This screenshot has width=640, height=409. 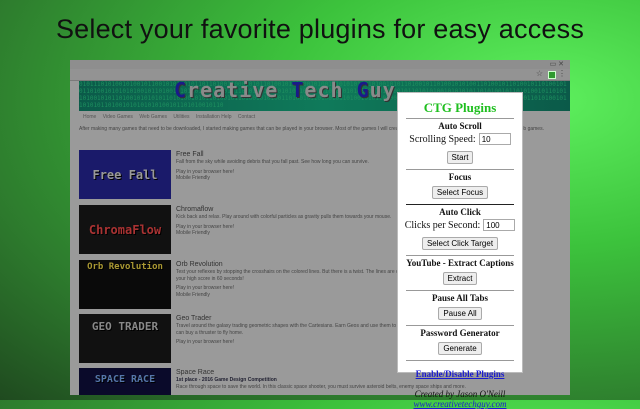 I want to click on scroll-speed-input, so click(x=494, y=139).